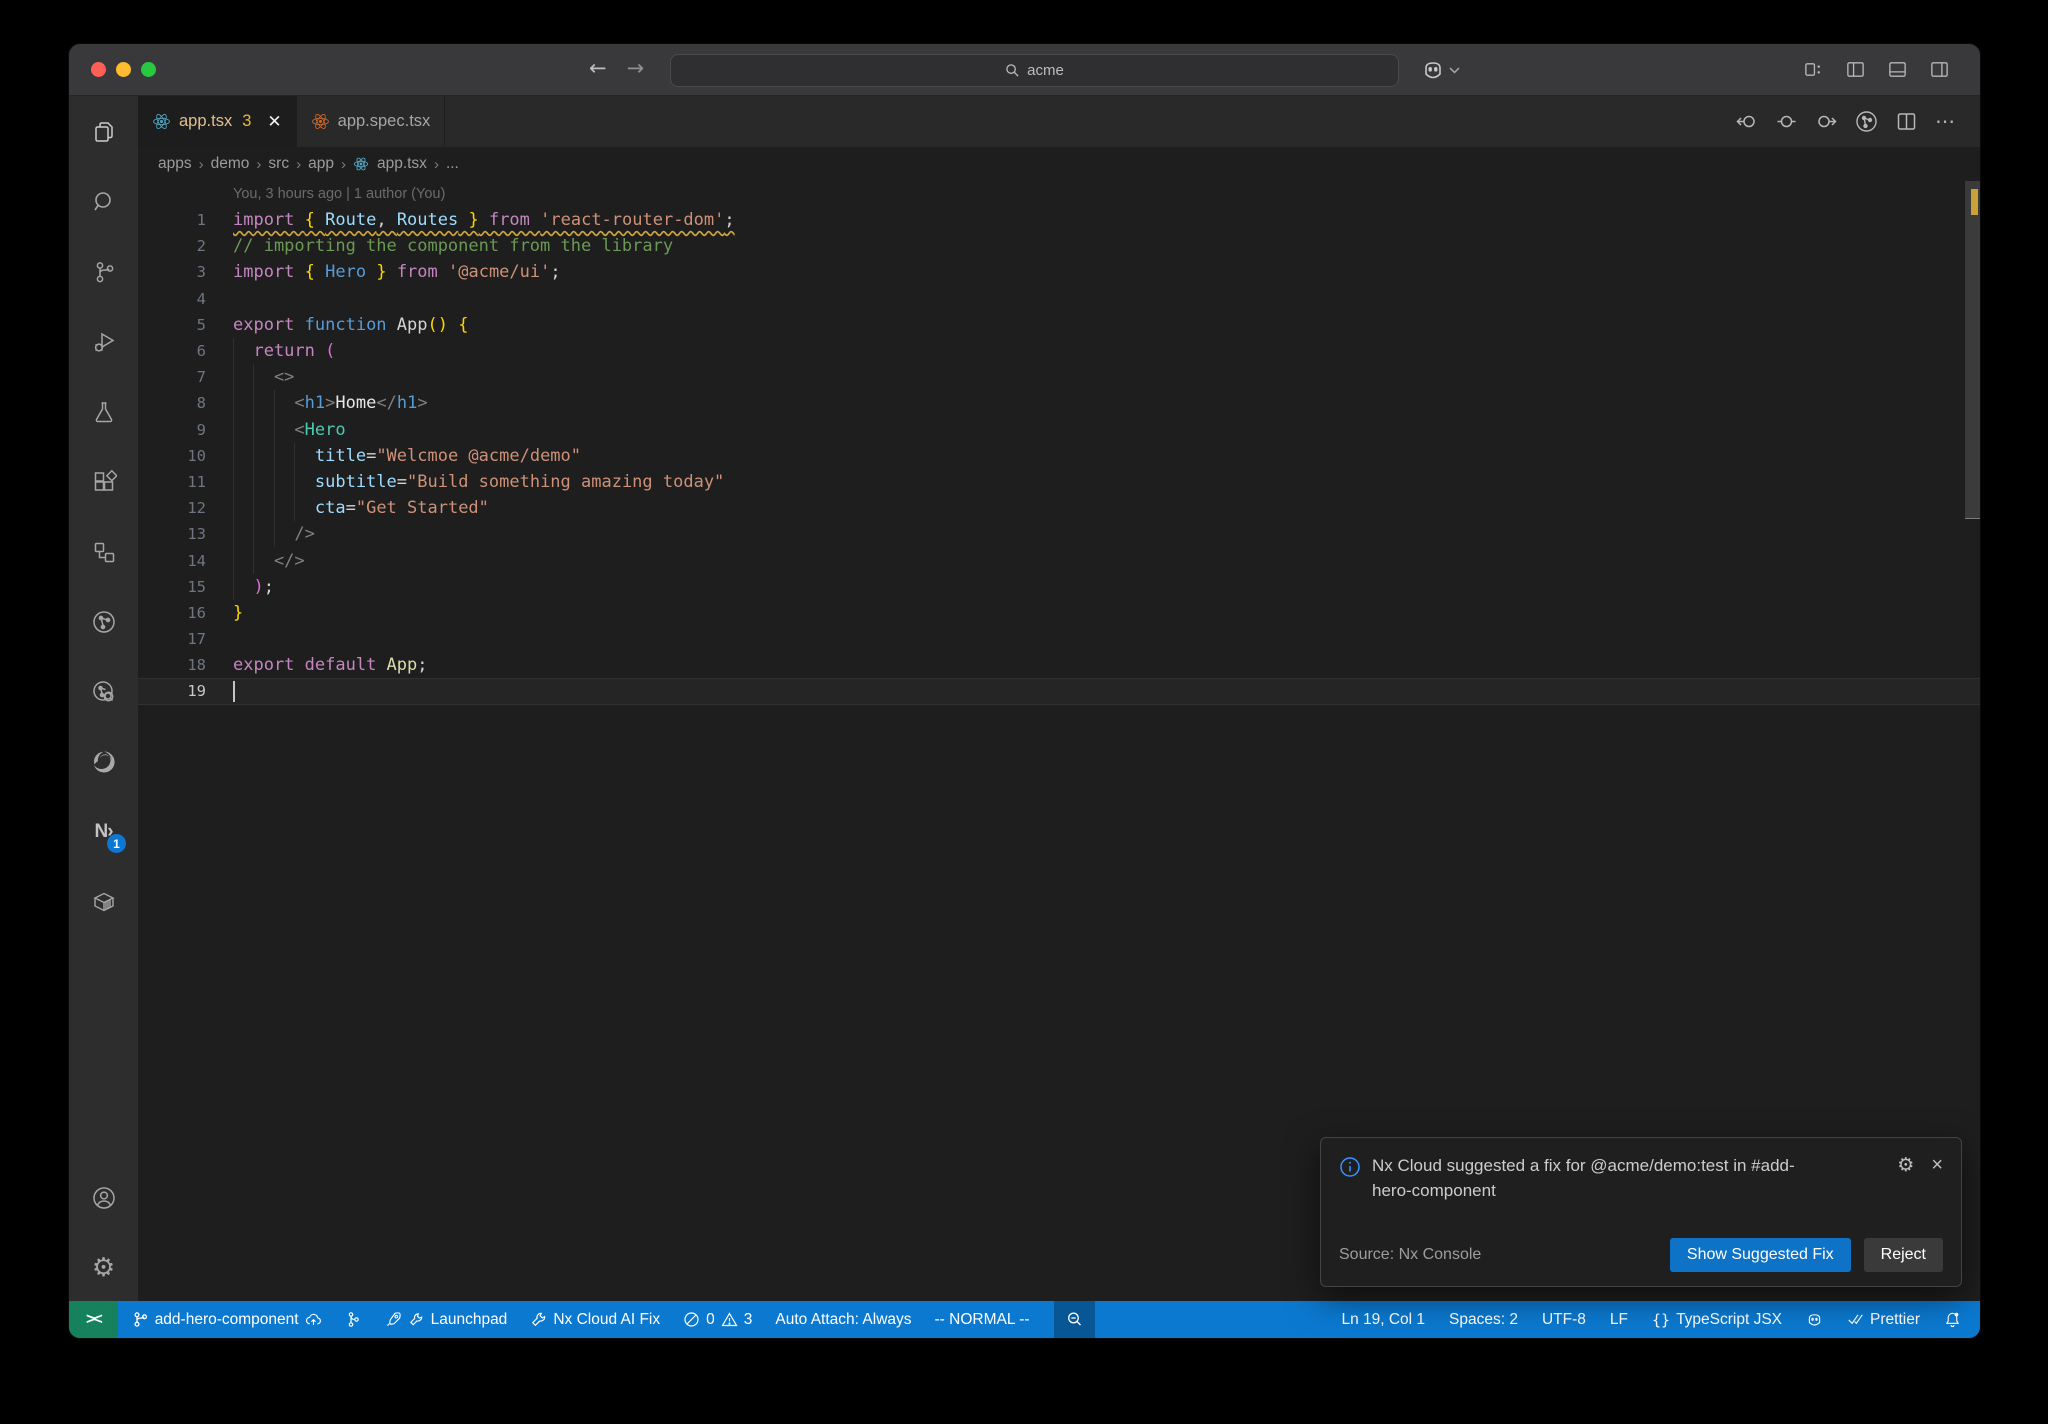 The height and width of the screenshot is (1424, 2048). I want to click on close-window-button, so click(98, 69).